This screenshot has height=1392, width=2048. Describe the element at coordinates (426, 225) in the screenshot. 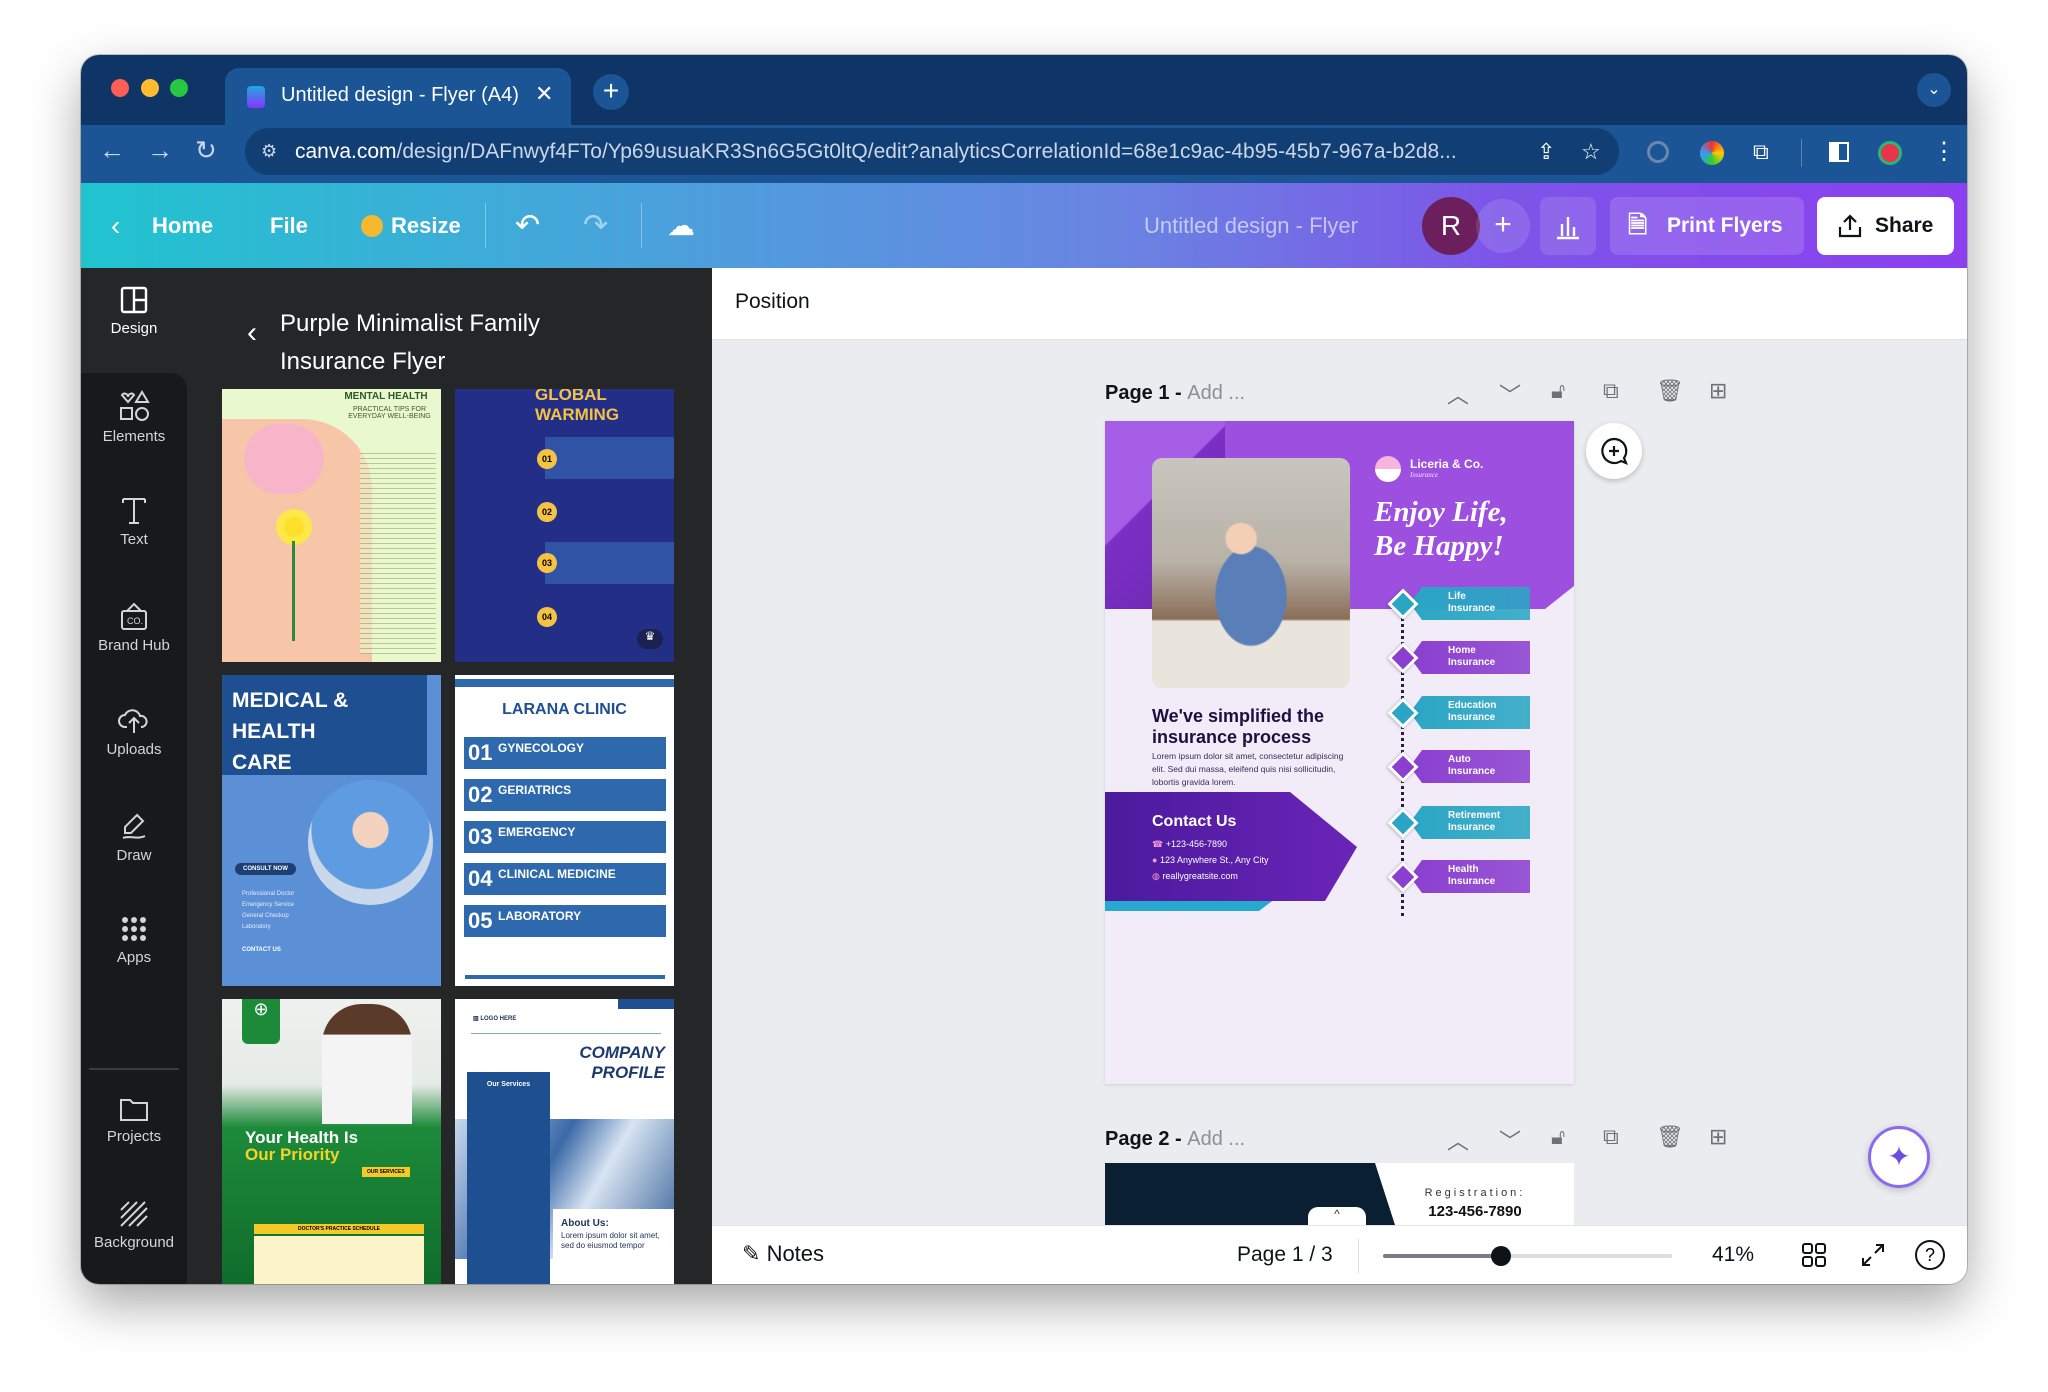

I see `resize-button: Resize` at that location.